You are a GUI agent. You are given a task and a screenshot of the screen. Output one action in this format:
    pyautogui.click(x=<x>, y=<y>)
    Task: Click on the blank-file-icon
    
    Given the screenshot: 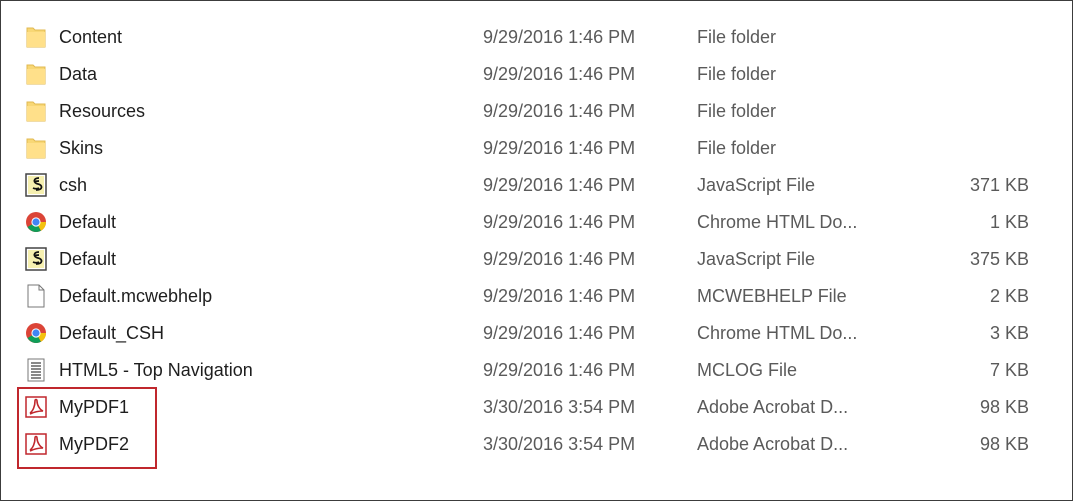 What is the action you would take?
    pyautogui.click(x=37, y=296)
    